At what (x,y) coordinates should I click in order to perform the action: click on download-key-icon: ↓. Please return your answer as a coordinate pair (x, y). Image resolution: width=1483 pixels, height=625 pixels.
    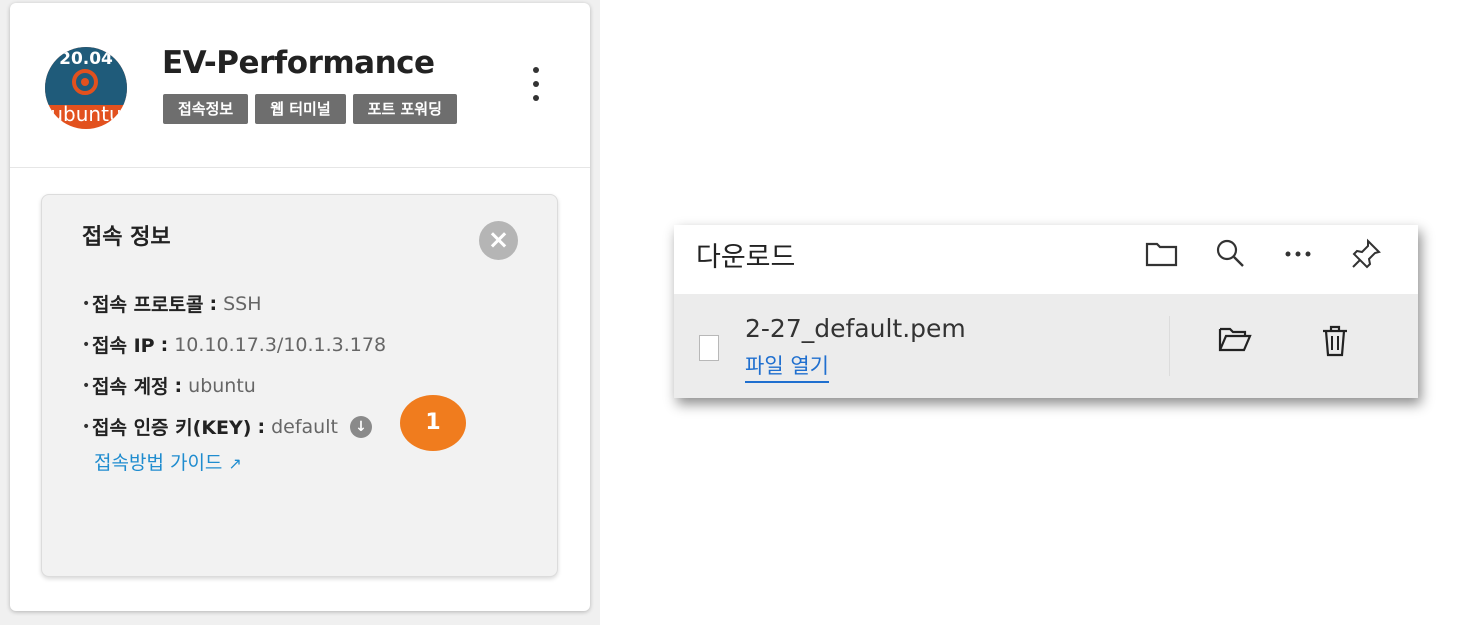
    Looking at the image, I should click on (360, 426).